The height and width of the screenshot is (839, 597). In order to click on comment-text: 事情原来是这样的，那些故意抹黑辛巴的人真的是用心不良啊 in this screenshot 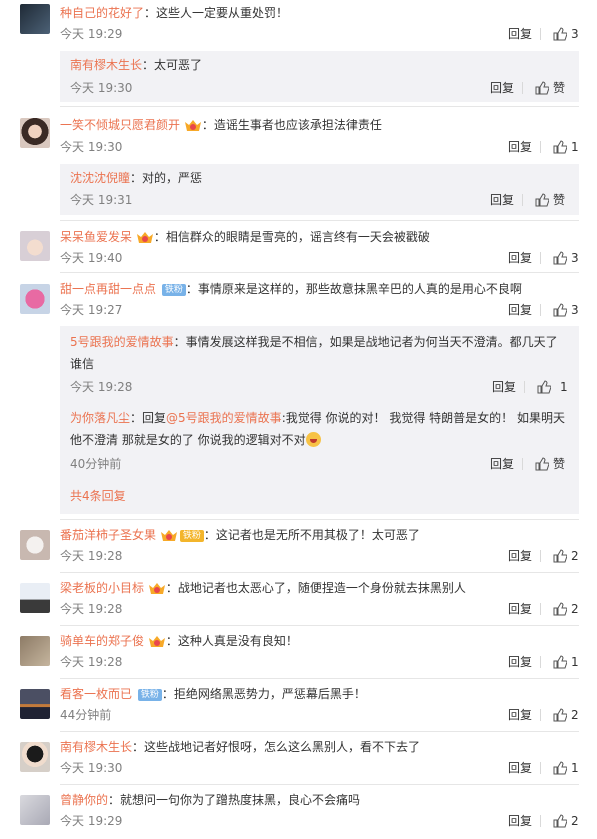, I will do `click(359, 289)`.